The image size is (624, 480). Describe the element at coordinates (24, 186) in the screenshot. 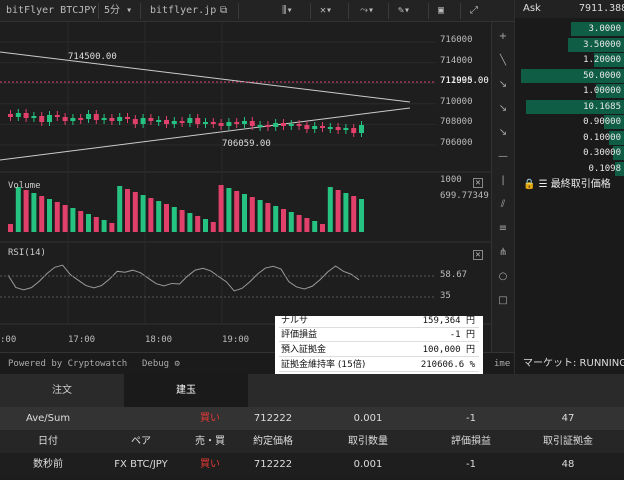

I see `volume-title: Volume` at that location.